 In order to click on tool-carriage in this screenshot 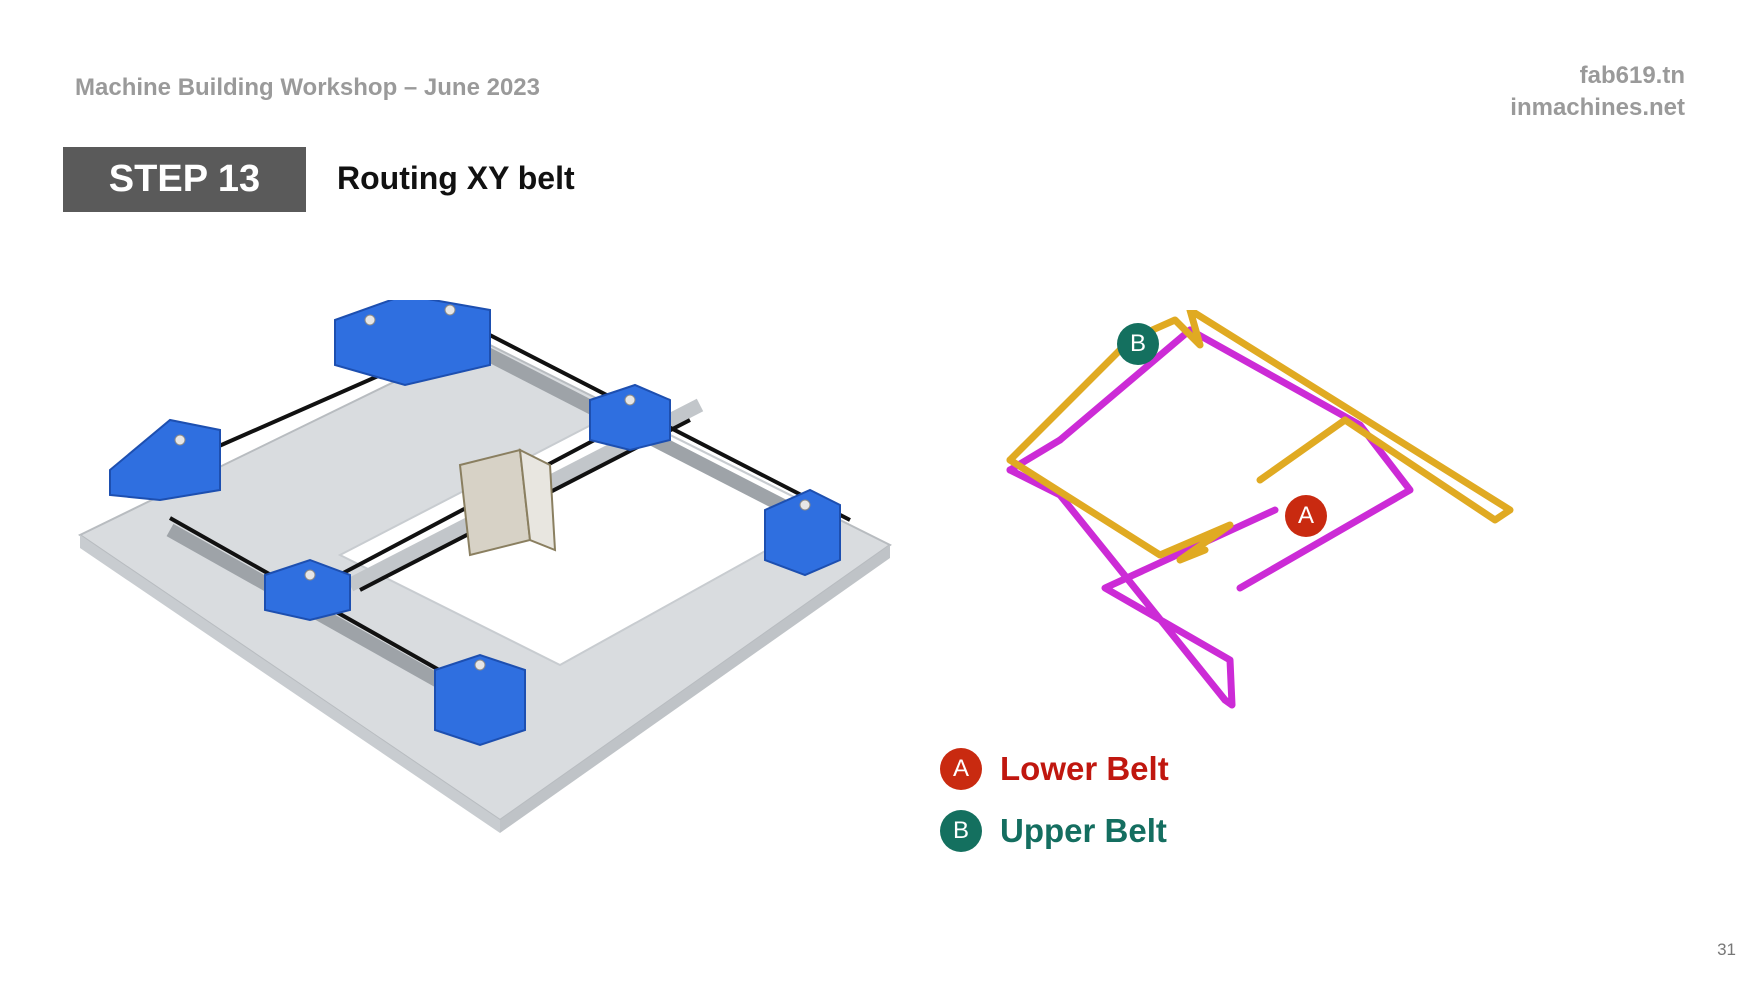, I will do `click(495, 502)`.